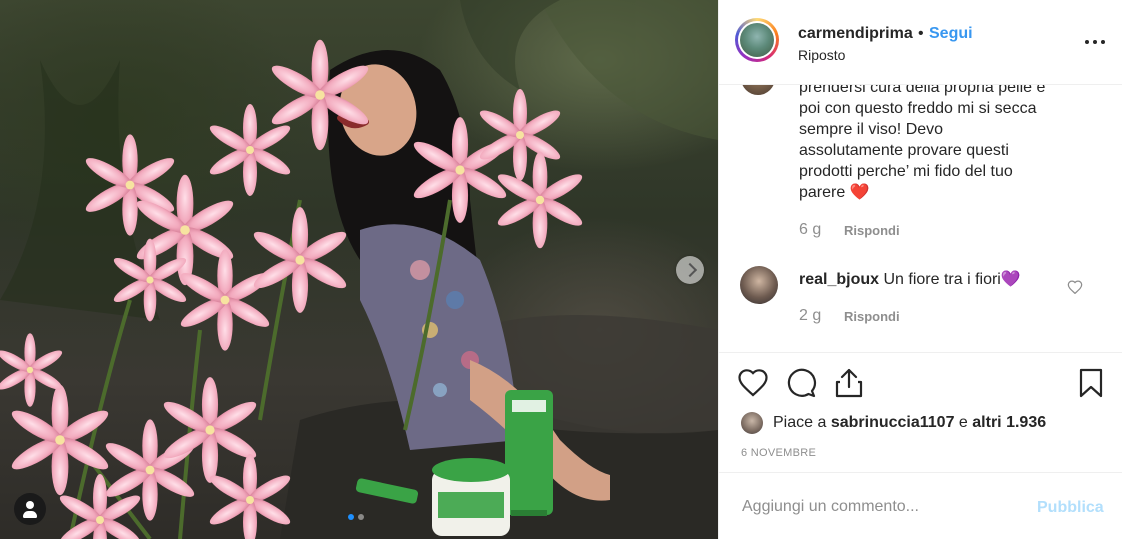 Image resolution: width=1122 pixels, height=540 pixels. I want to click on more-icon, so click(1095, 42).